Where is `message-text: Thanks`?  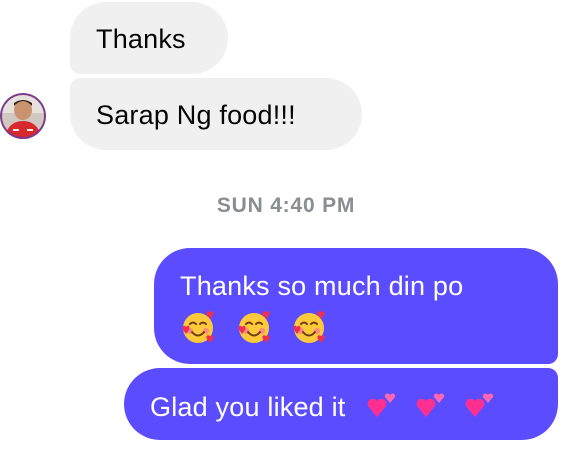 message-text: Thanks is located at coordinates (141, 39).